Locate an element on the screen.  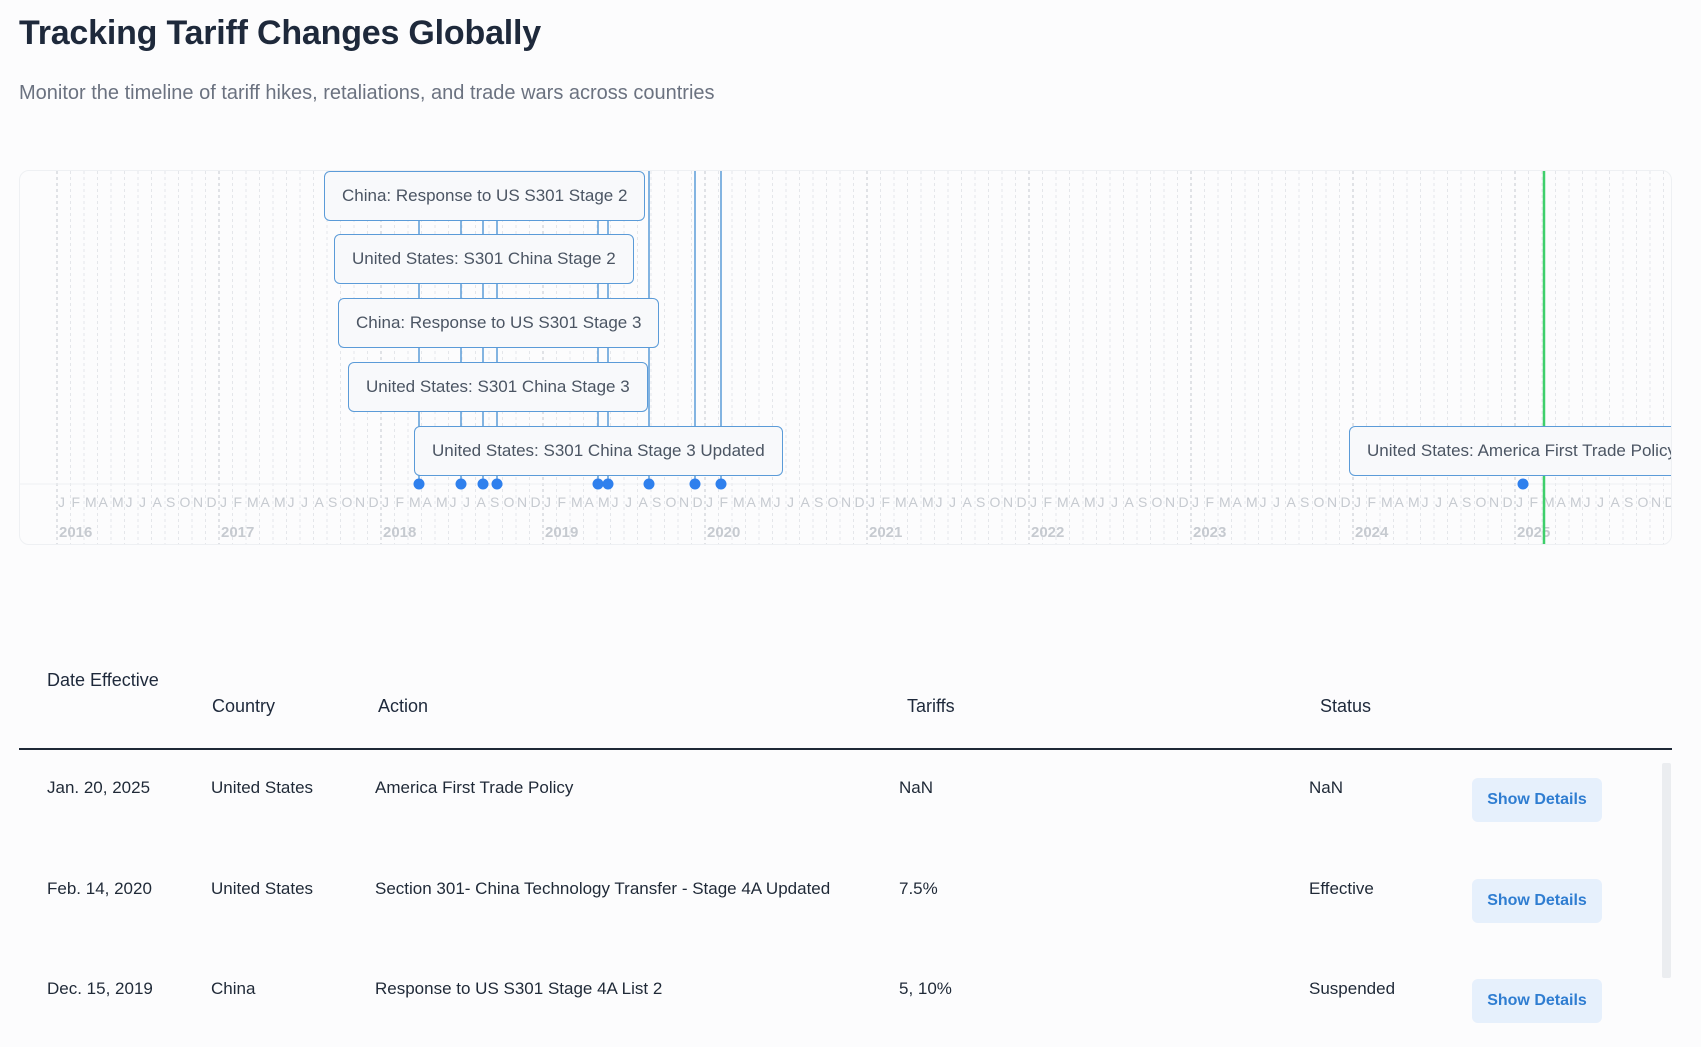
timeline-event-label: United States: S301 China Stage 2 is located at coordinates (484, 259).